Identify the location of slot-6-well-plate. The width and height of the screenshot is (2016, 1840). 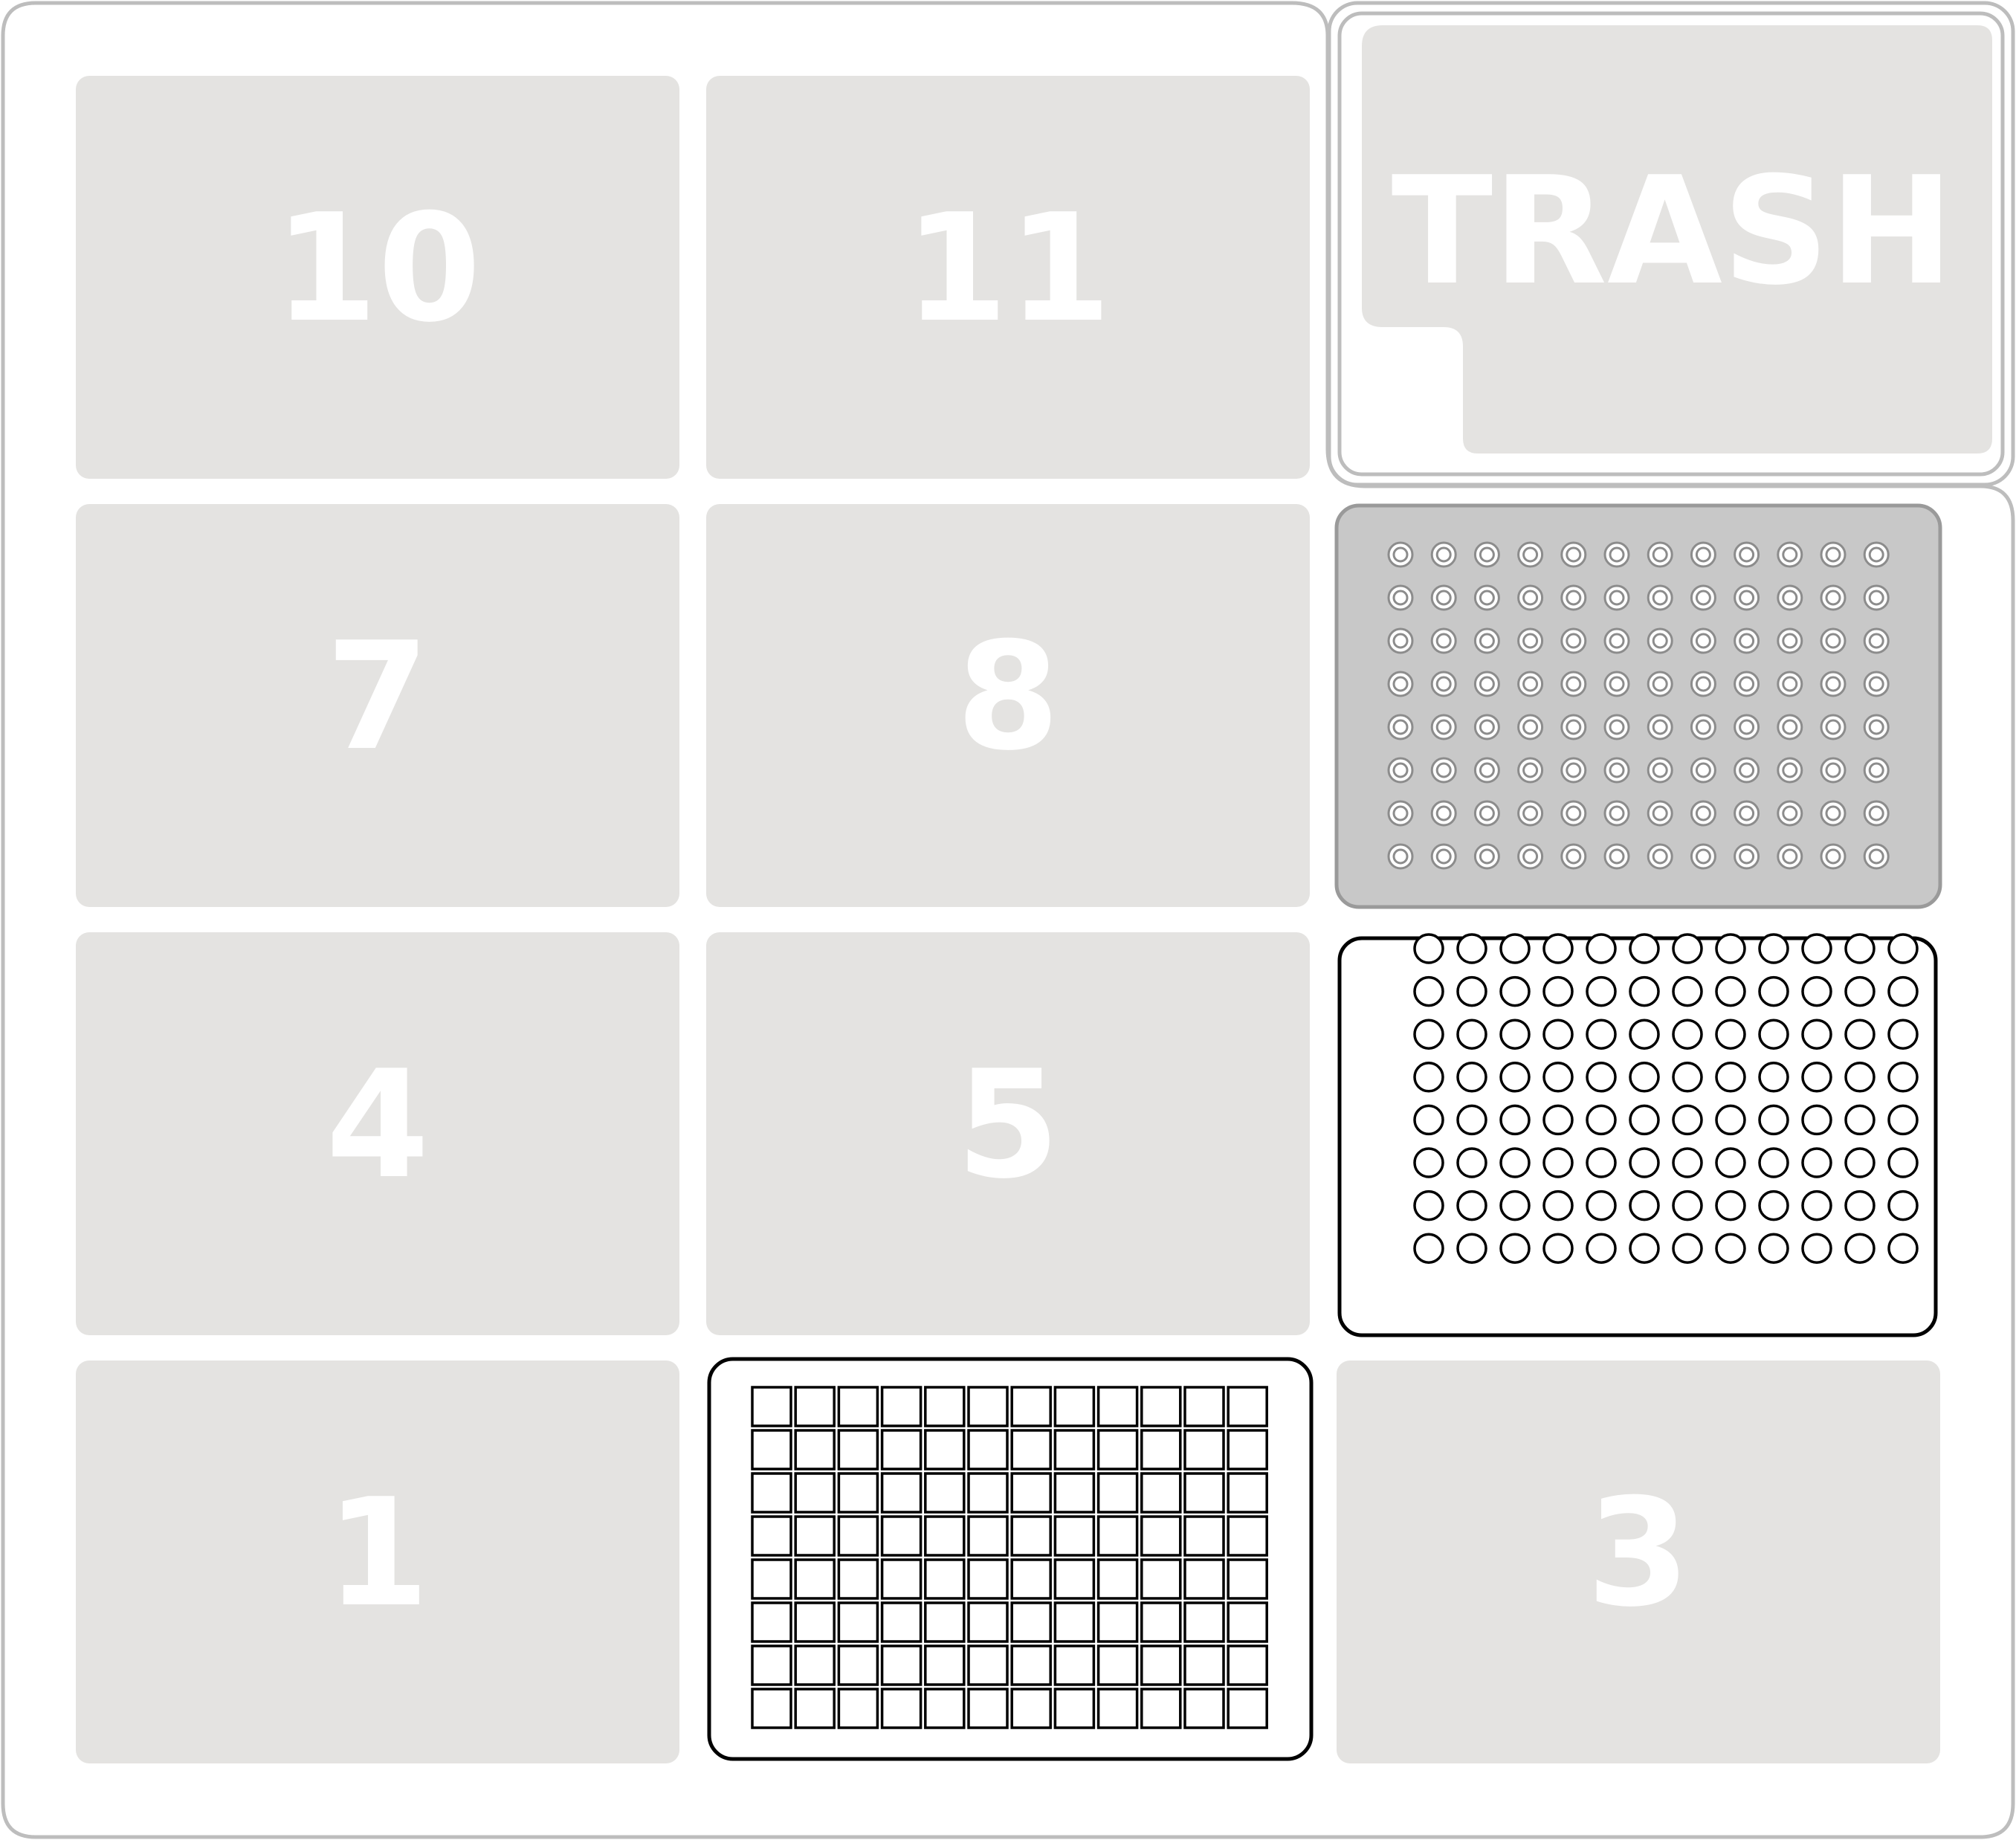
(1638, 1135).